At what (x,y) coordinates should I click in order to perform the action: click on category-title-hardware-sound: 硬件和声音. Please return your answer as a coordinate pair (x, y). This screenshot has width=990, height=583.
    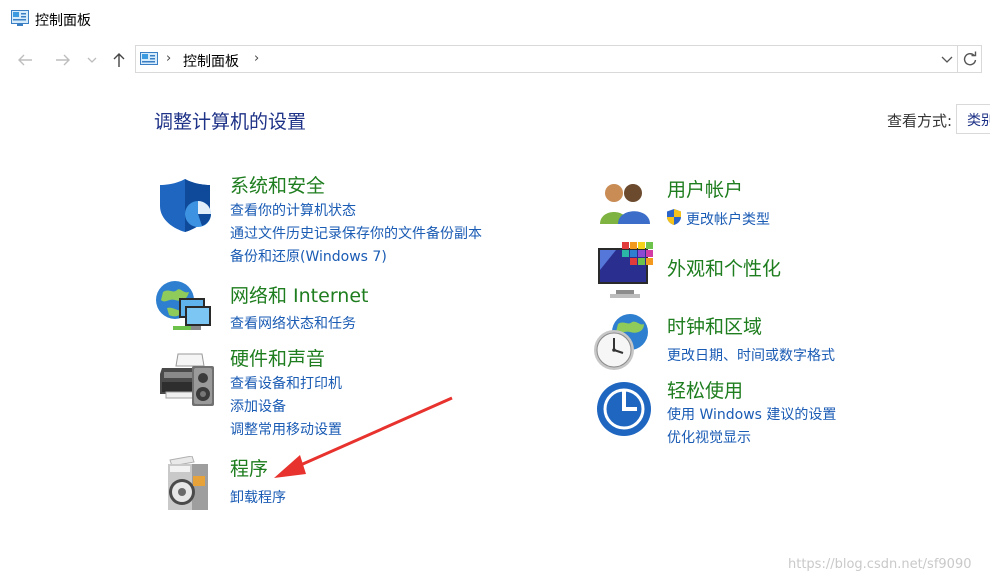
    Looking at the image, I should click on (277, 357).